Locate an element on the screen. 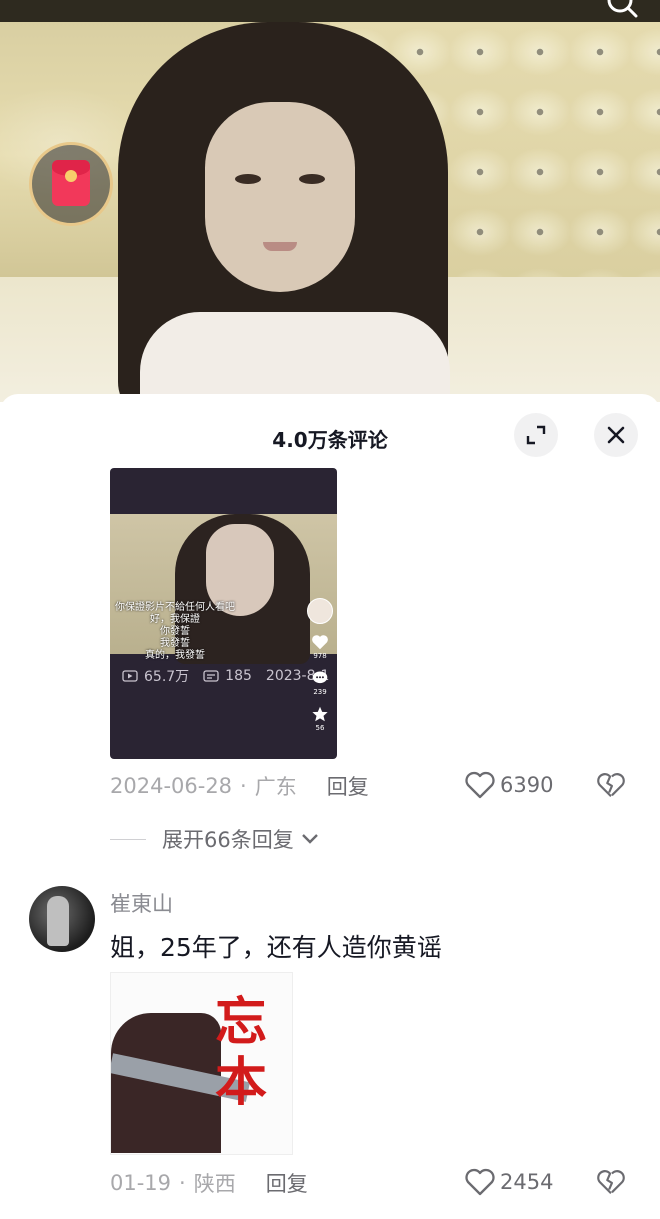 The image size is (660, 1219). search-icon is located at coordinates (622, 11).